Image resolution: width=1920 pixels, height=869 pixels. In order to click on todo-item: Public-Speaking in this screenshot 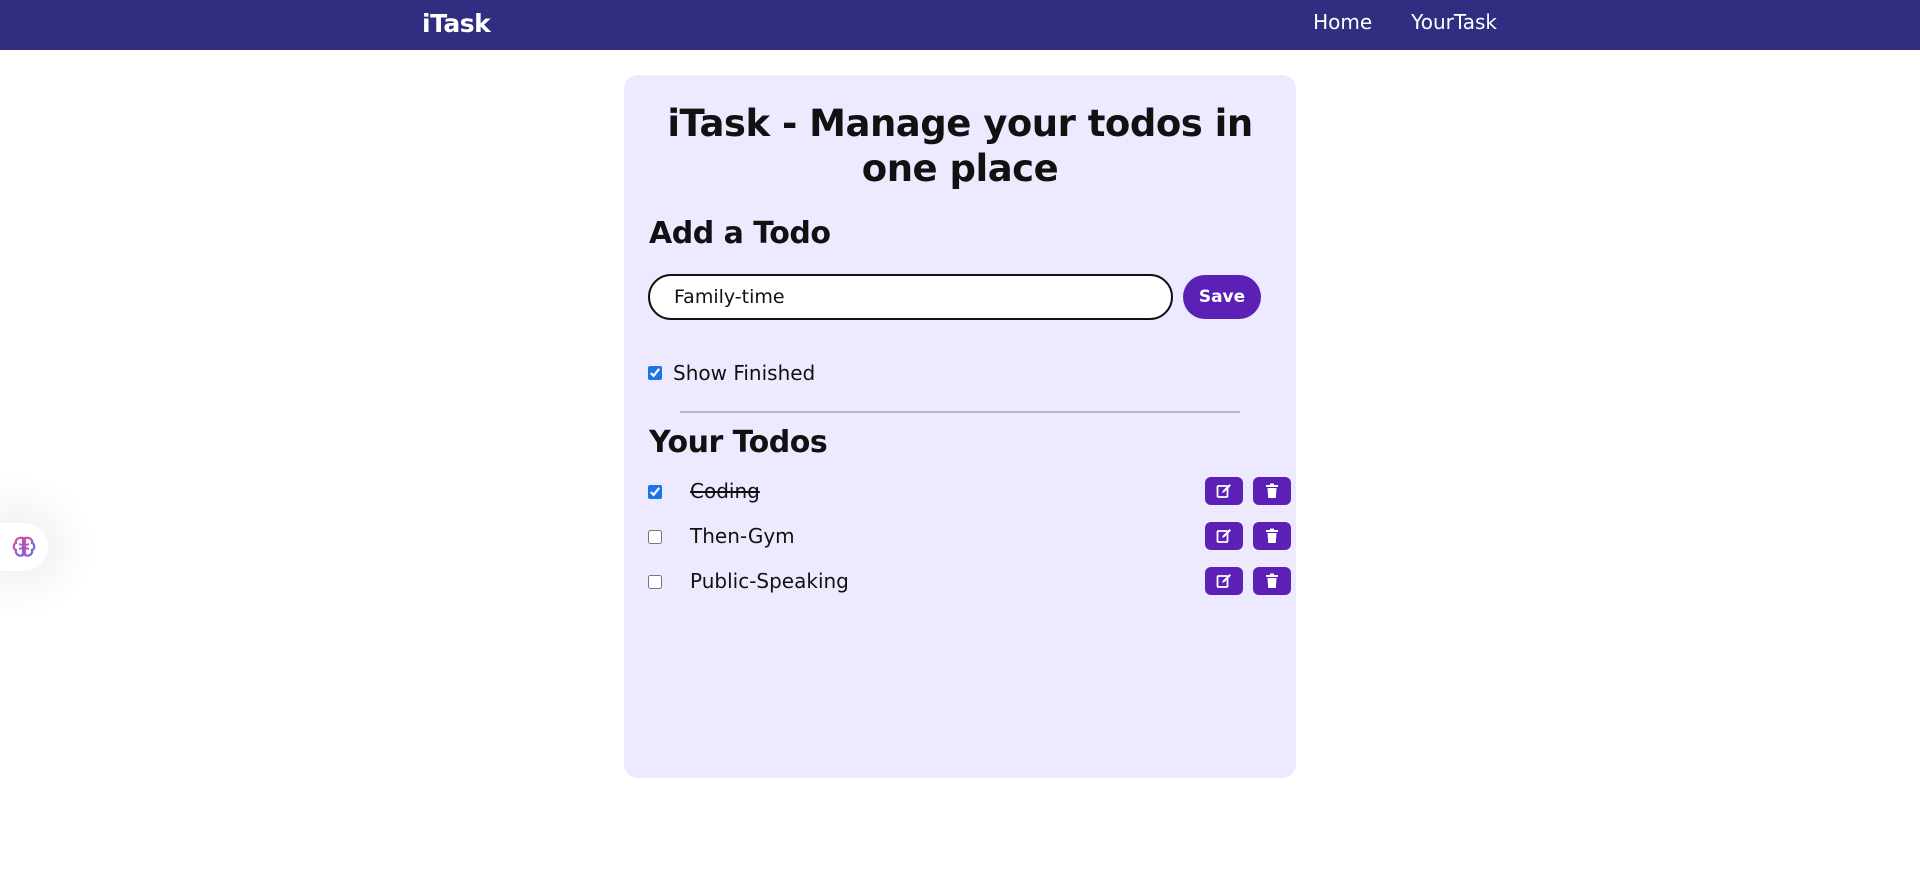, I will do `click(969, 589)`.